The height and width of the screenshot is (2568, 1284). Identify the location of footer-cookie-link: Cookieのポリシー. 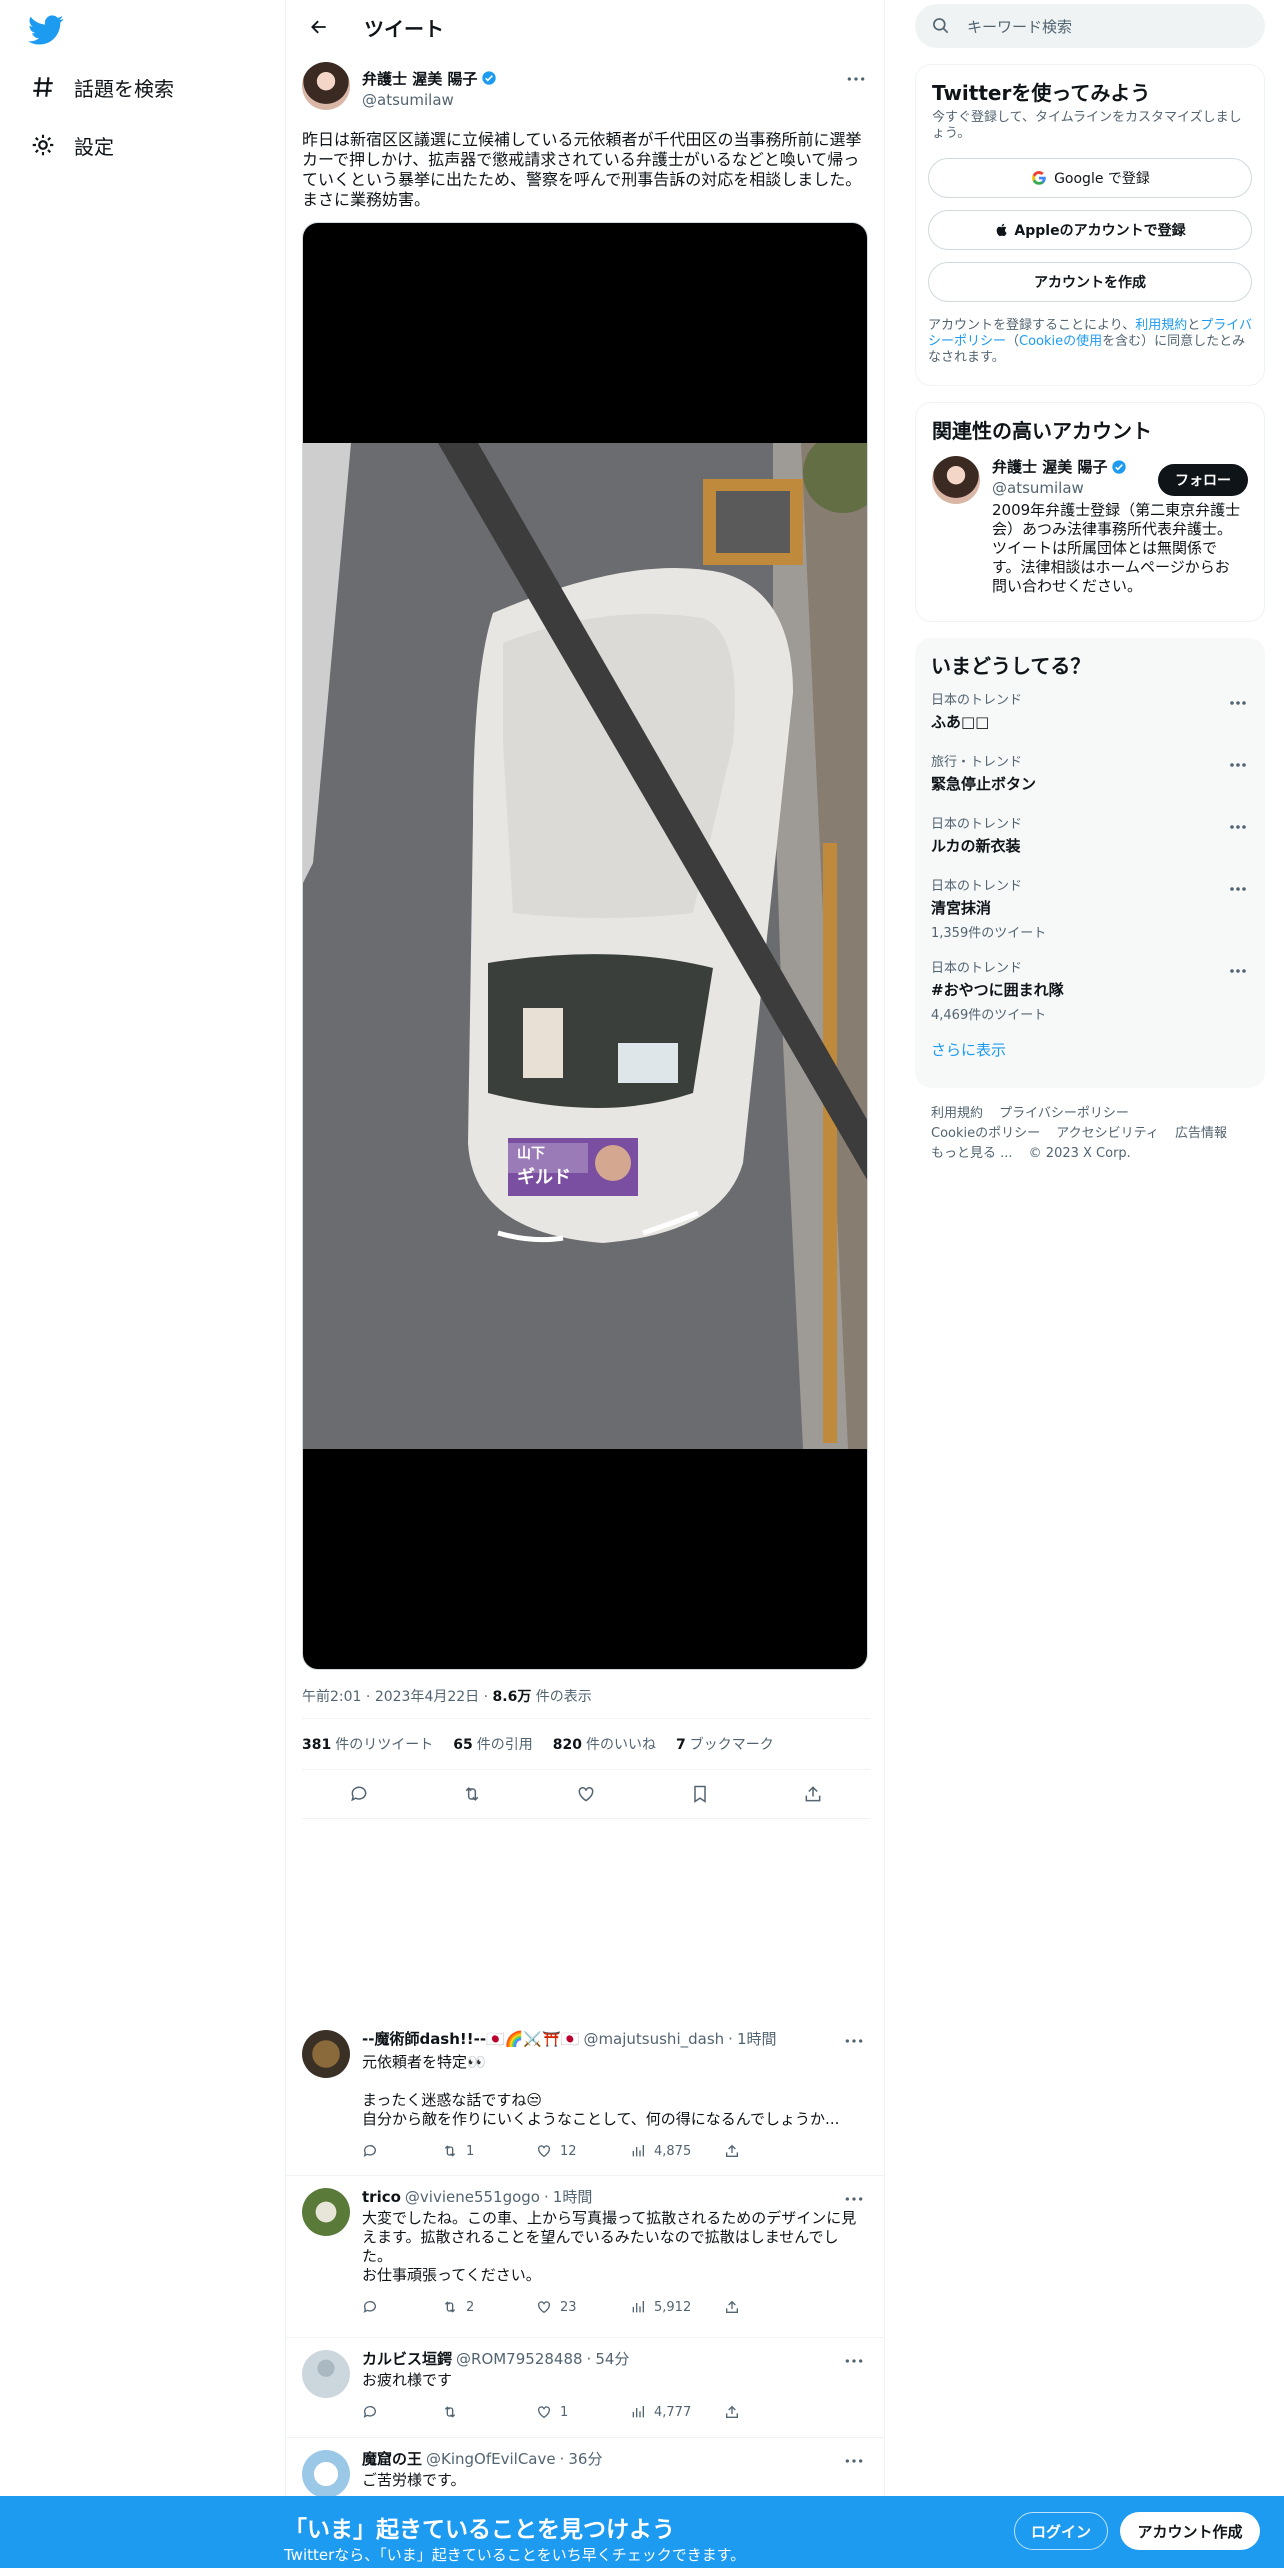
(985, 1133).